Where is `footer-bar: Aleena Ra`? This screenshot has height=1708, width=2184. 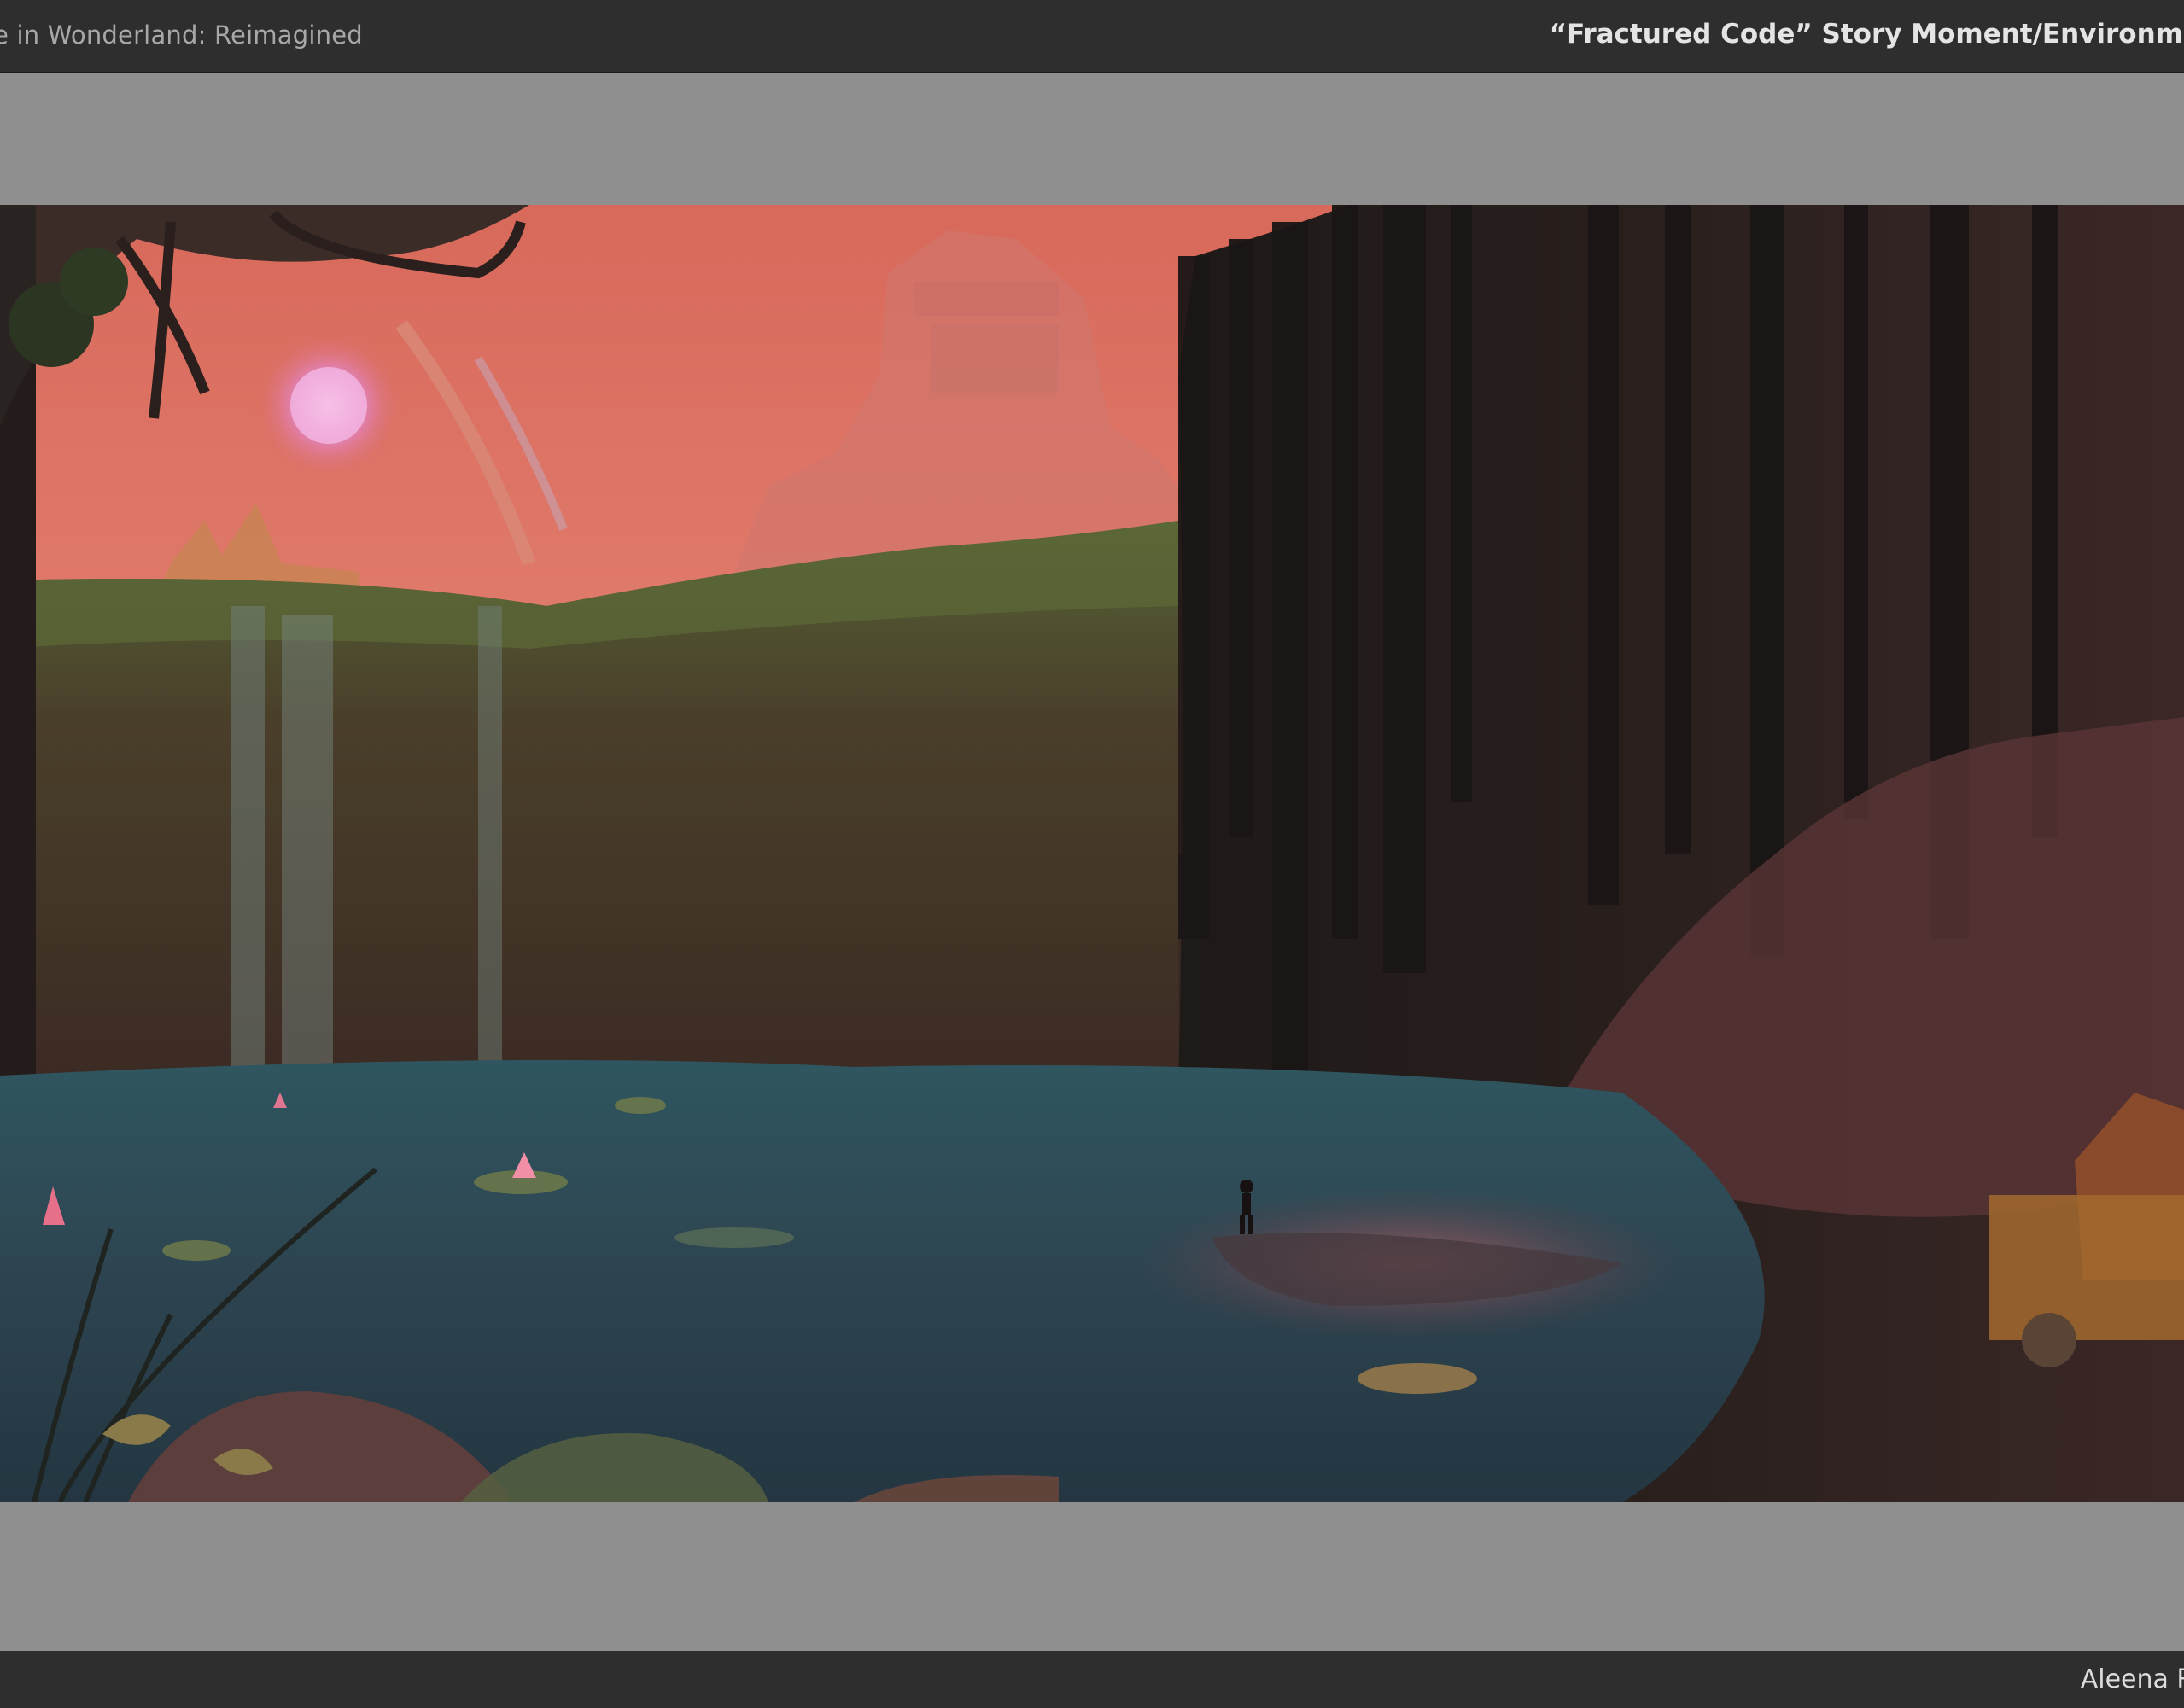
footer-bar: Aleena Ra is located at coordinates (1092, 1680).